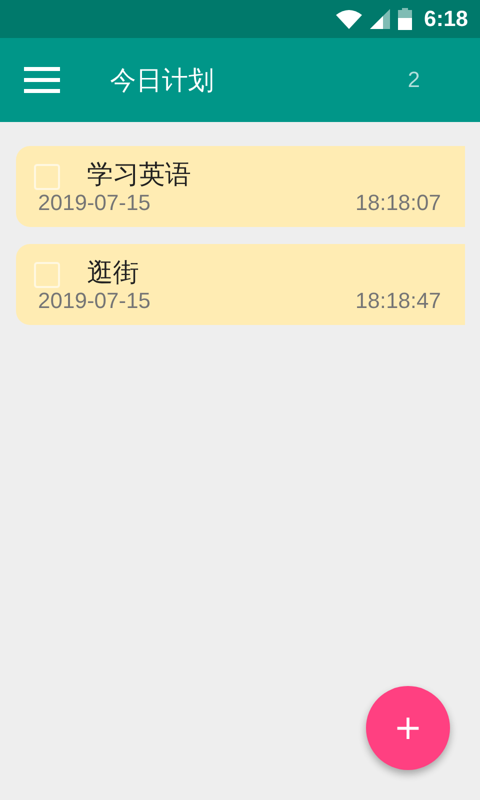 Image resolution: width=480 pixels, height=800 pixels. Describe the element at coordinates (446, 19) in the screenshot. I see `status-time: 6:18` at that location.